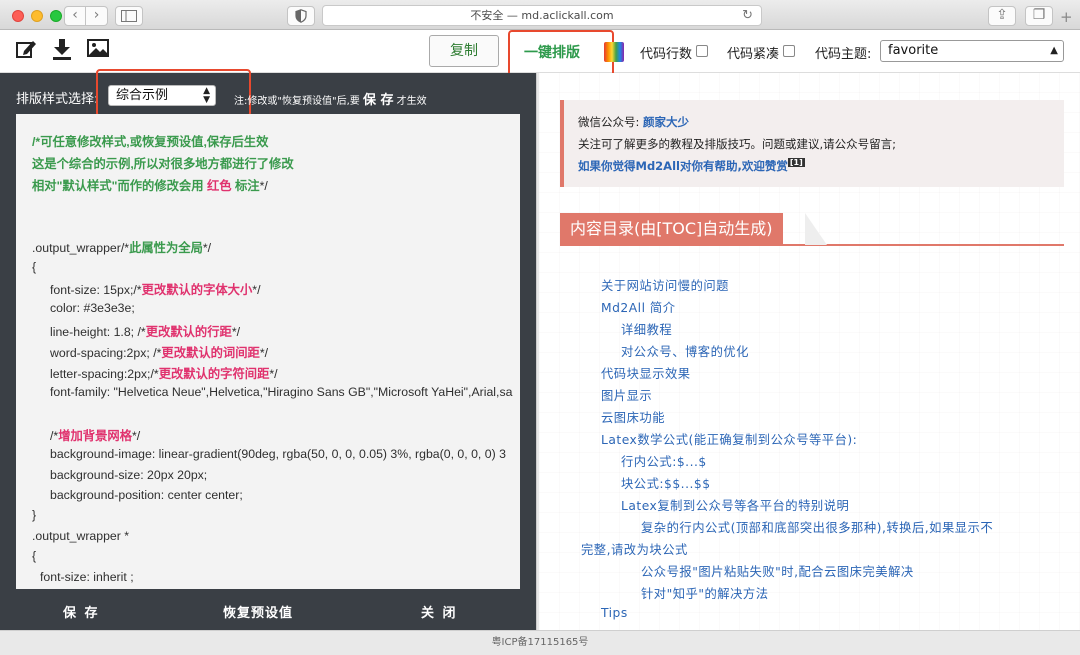 This screenshot has width=1080, height=655. Describe the element at coordinates (1054, 50) in the screenshot. I see `select-arrows-icon: ▲` at that location.